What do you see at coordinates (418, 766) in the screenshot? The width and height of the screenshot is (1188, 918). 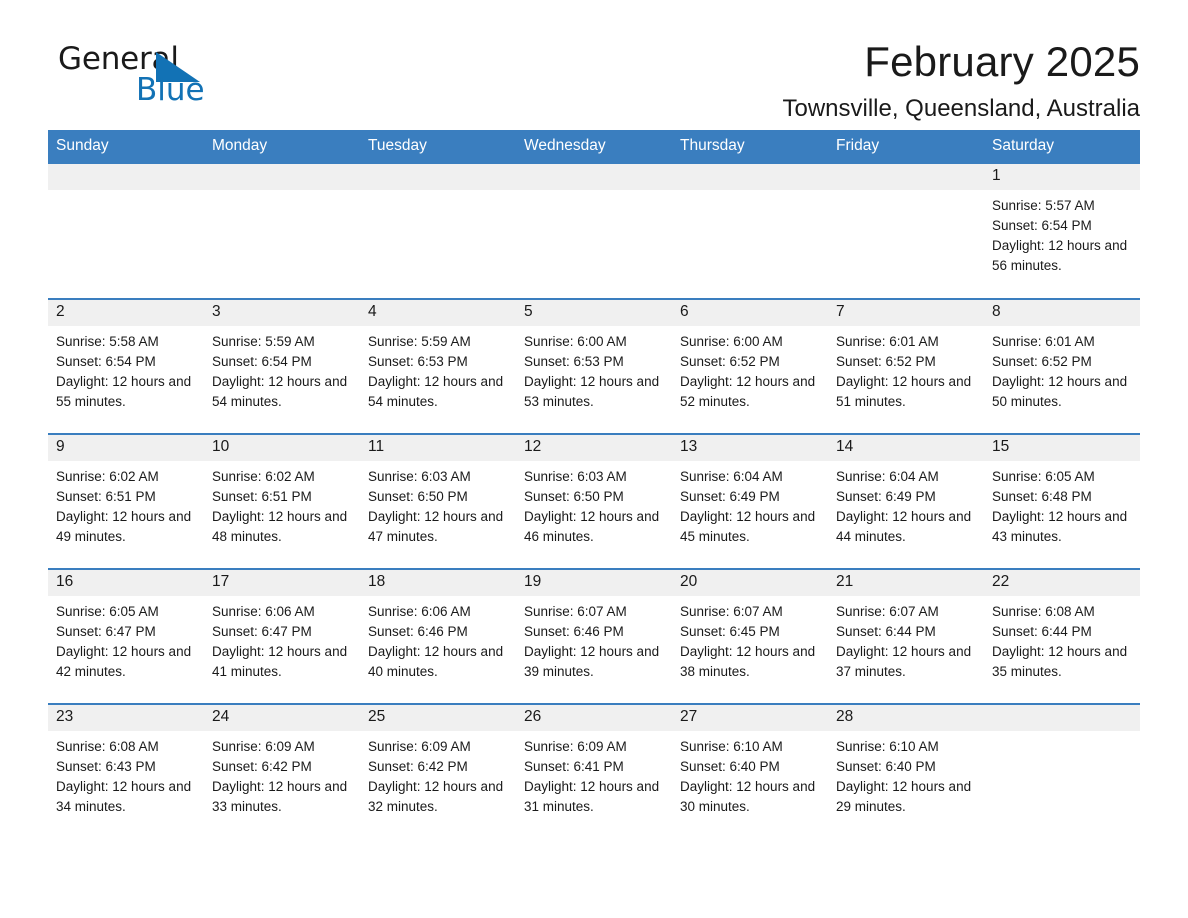 I see `sunset-text: Sunset: 6:42 PM` at bounding box center [418, 766].